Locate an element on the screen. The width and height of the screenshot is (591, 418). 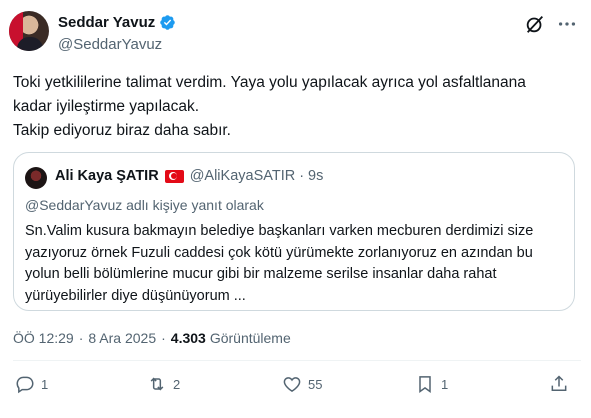
quoted-timestamp: 9s is located at coordinates (315, 176).